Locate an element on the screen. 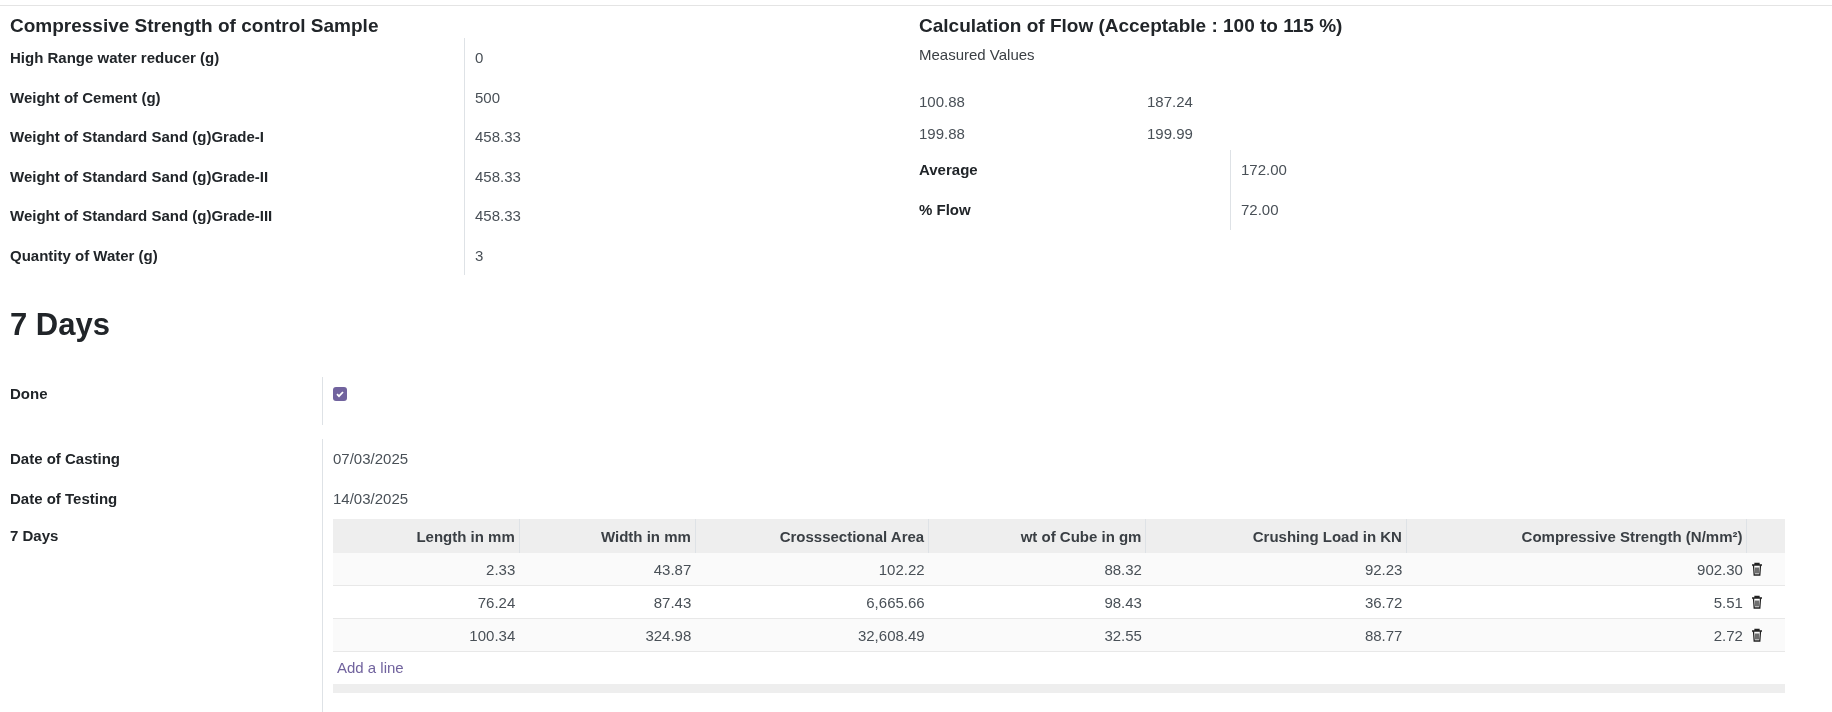 This screenshot has height=712, width=1832. table-cell: 2.33 is located at coordinates (426, 569).